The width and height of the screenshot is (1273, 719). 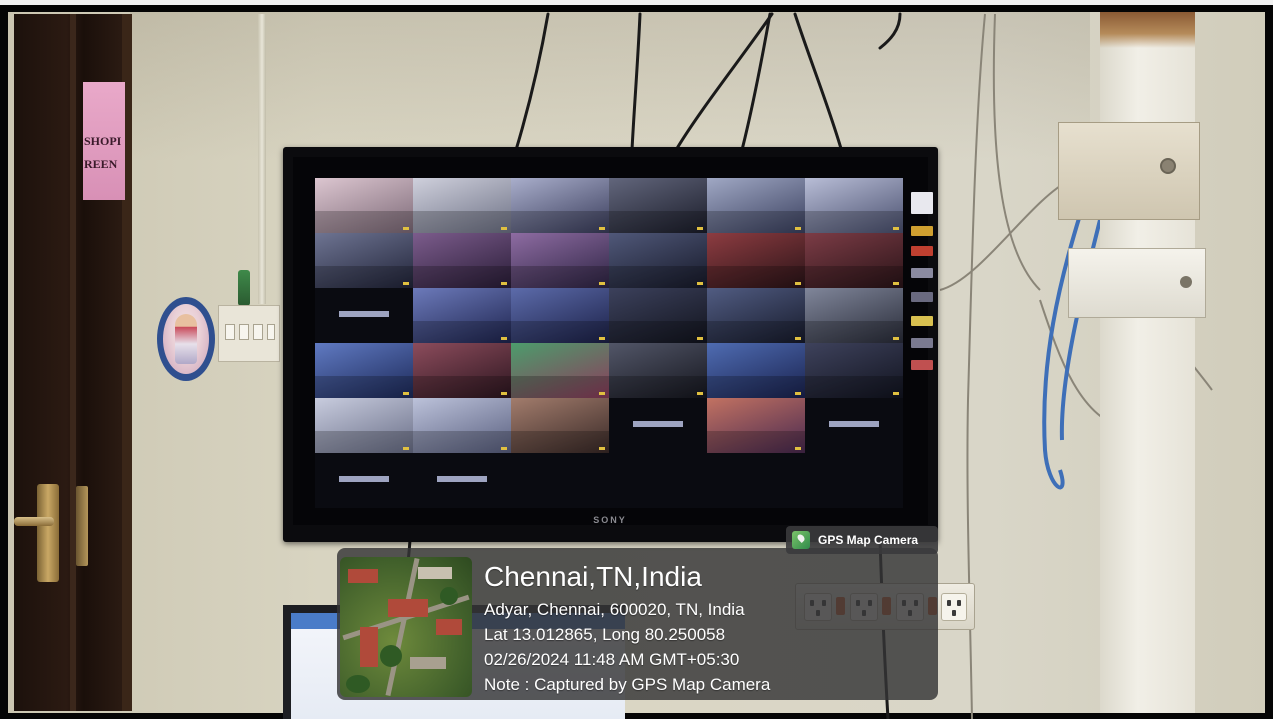 What do you see at coordinates (1129, 171) in the screenshot?
I see `junction-box` at bounding box center [1129, 171].